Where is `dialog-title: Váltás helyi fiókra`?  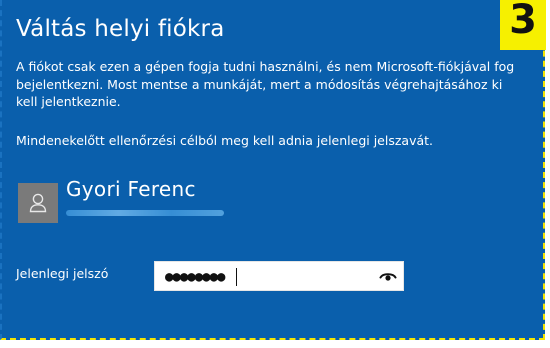
dialog-title: Váltás helyi fiókra is located at coordinates (120, 29).